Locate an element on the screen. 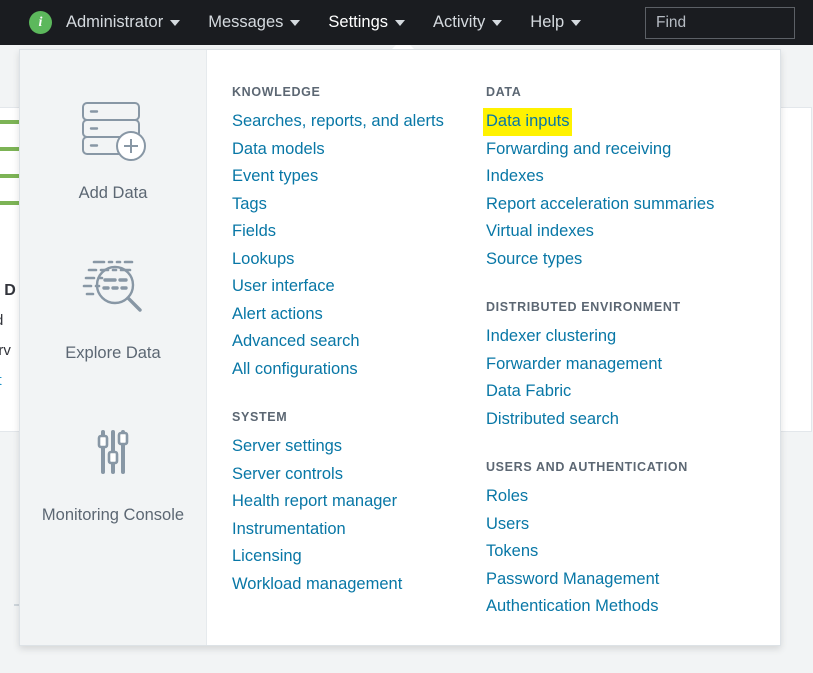  explore-data-icon is located at coordinates (113, 290).